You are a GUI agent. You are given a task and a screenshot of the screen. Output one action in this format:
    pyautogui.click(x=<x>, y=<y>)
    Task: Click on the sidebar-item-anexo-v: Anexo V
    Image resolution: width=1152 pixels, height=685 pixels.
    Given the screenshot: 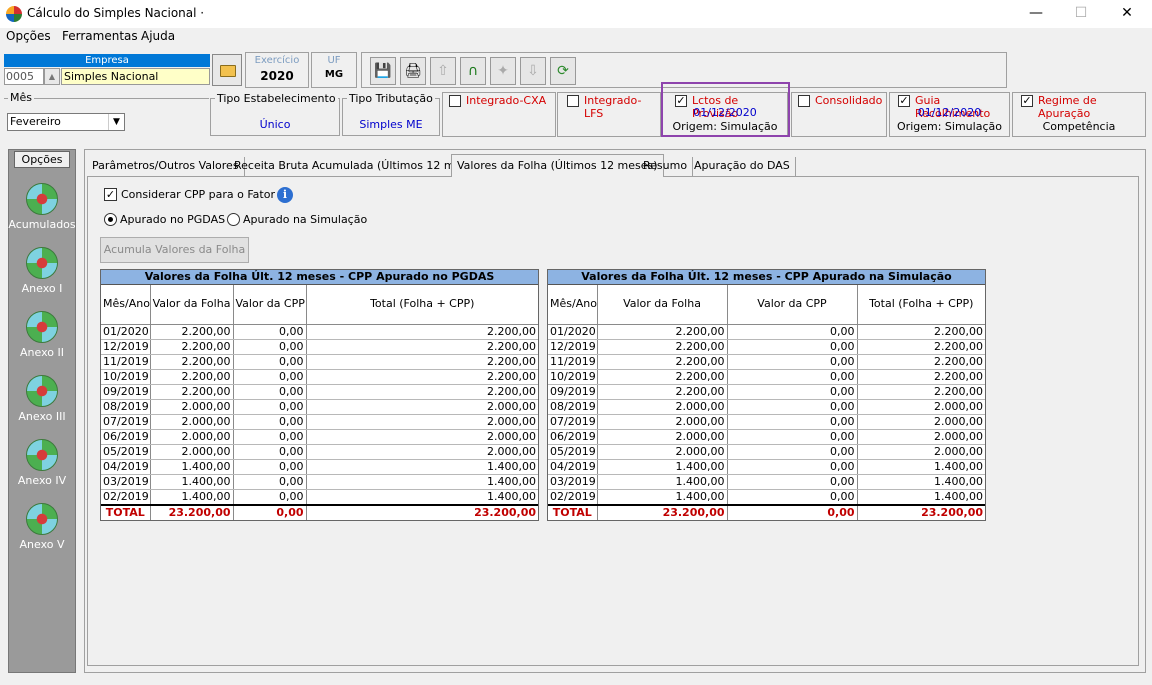 What is the action you would take?
    pyautogui.click(x=42, y=527)
    